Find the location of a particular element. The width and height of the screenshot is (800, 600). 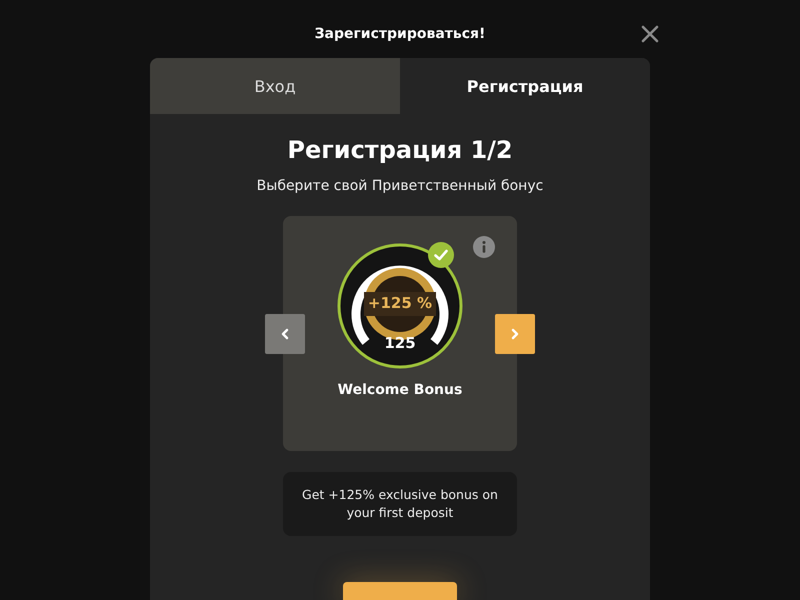

bonus-percent: +125 % is located at coordinates (400, 303).